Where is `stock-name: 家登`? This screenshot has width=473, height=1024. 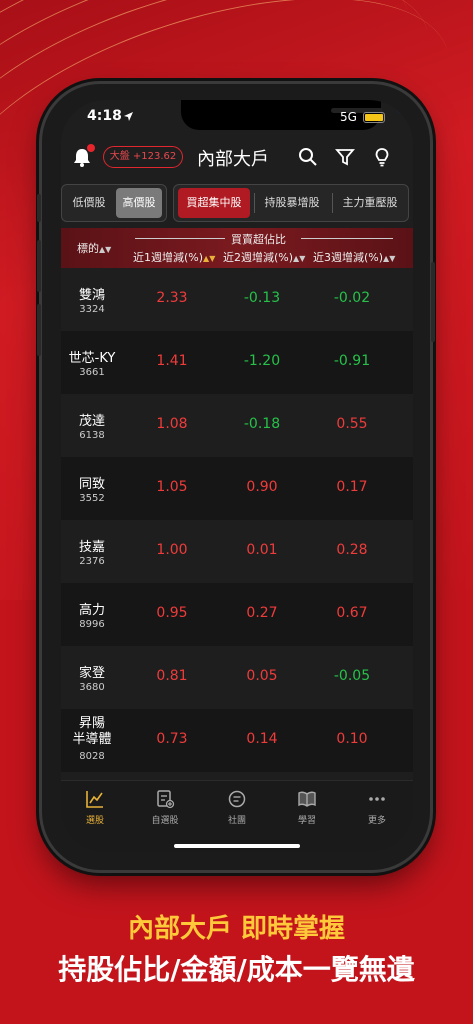 stock-name: 家登 is located at coordinates (91, 673).